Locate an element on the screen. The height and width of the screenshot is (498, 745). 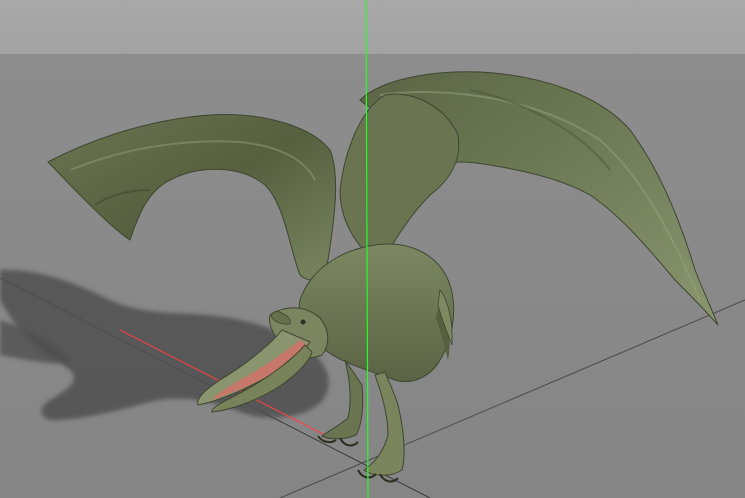
right-wing-arm is located at coordinates (399, 179).